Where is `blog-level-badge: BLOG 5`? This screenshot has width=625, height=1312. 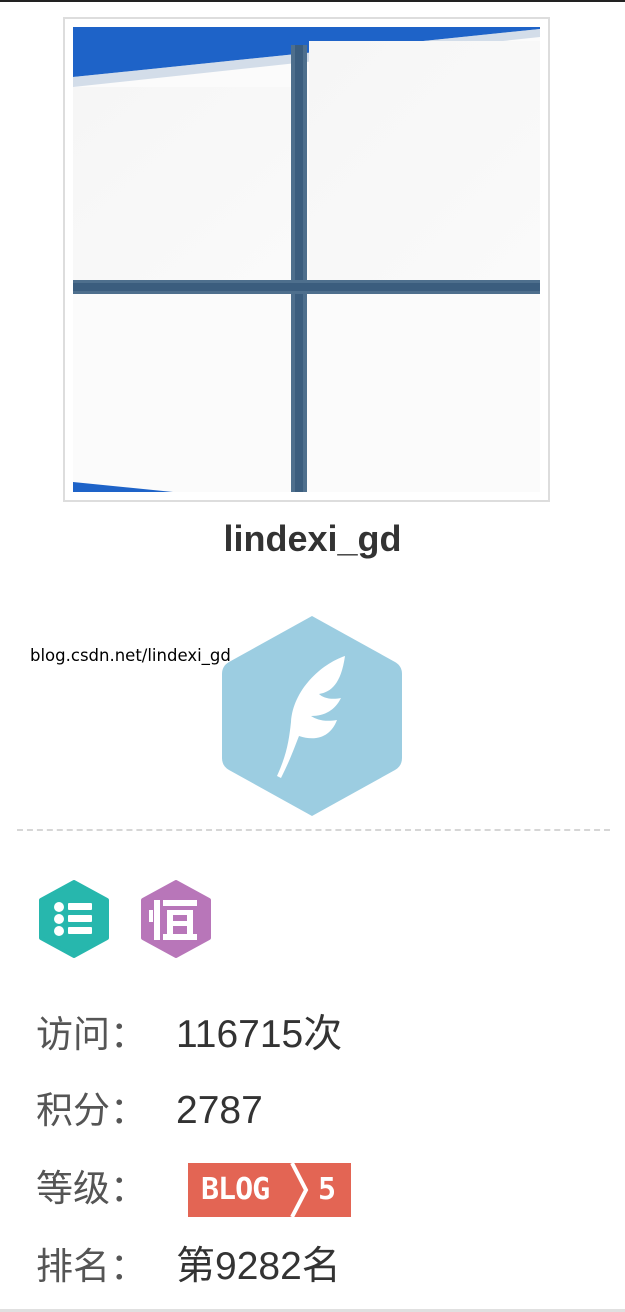 blog-level-badge: BLOG 5 is located at coordinates (269, 1190).